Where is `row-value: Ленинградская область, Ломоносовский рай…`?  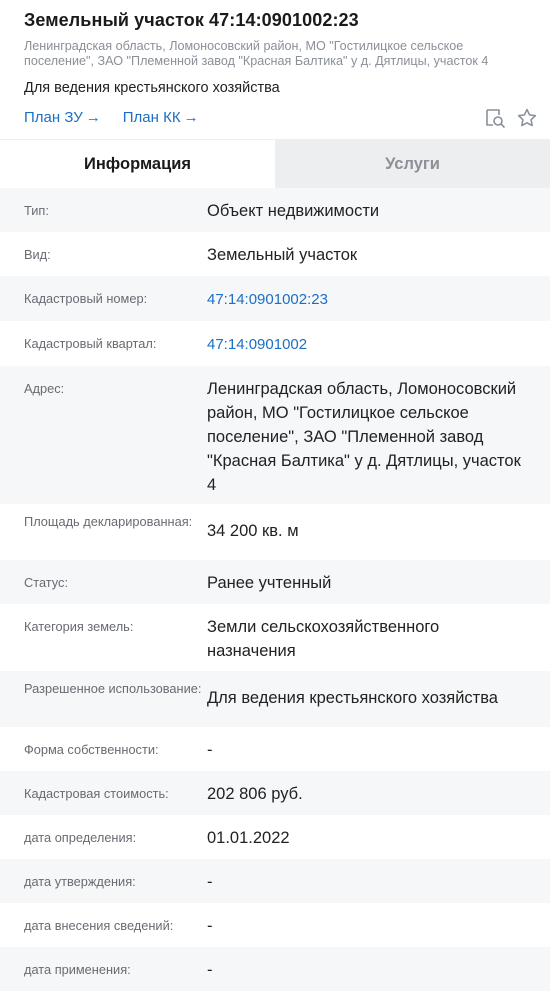 row-value: Ленинградская область, Ломоносовский рай… is located at coordinates (364, 437).